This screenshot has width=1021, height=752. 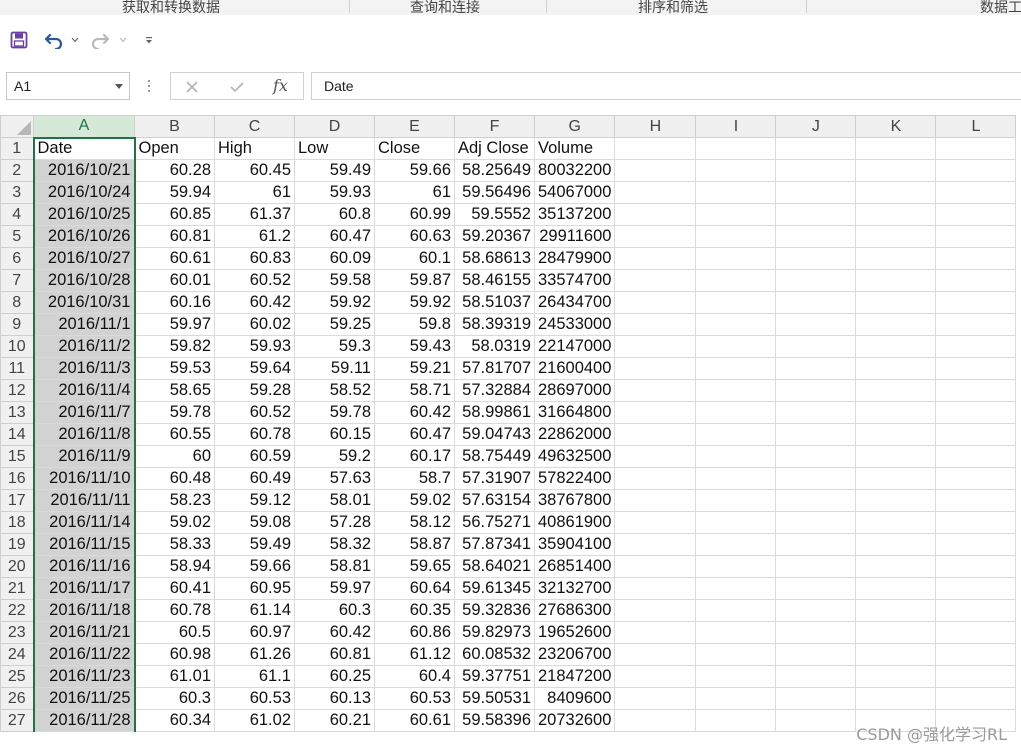 What do you see at coordinates (174, 170) in the screenshot?
I see `cell: 60.28` at bounding box center [174, 170].